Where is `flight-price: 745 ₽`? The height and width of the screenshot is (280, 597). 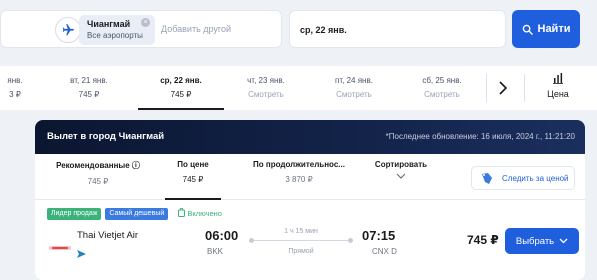 flight-price: 745 ₽ is located at coordinates (483, 240).